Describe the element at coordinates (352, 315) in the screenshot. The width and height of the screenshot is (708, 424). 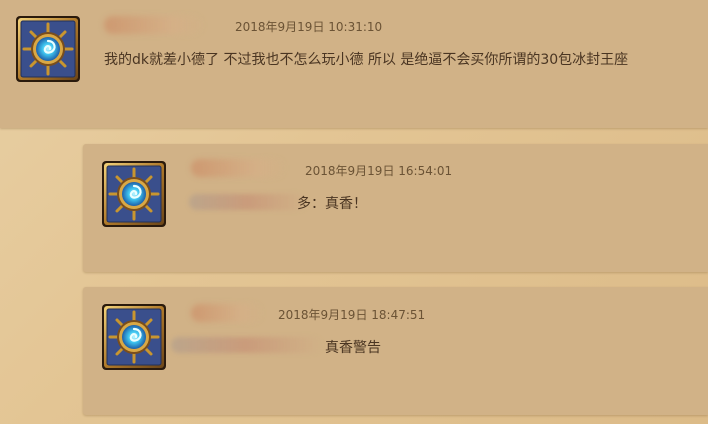
I see `post-timestamp: 2018年9月19日 18:47:51` at that location.